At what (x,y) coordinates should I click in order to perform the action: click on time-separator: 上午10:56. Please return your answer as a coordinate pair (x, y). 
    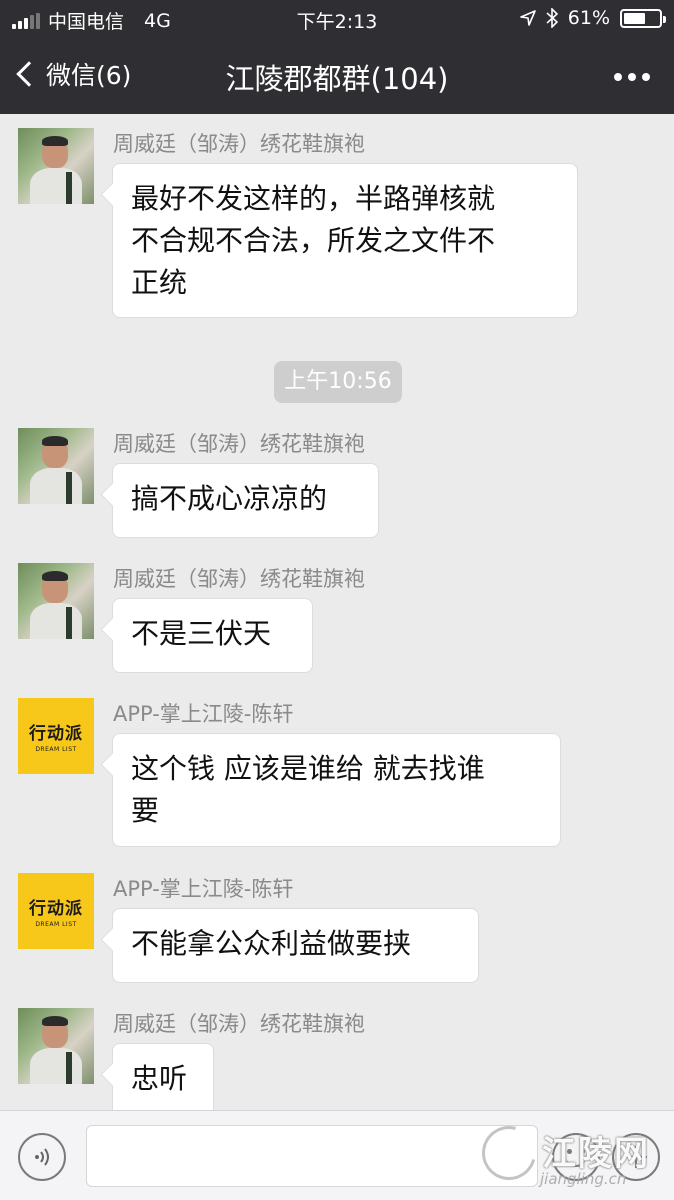
    Looking at the image, I should click on (338, 382).